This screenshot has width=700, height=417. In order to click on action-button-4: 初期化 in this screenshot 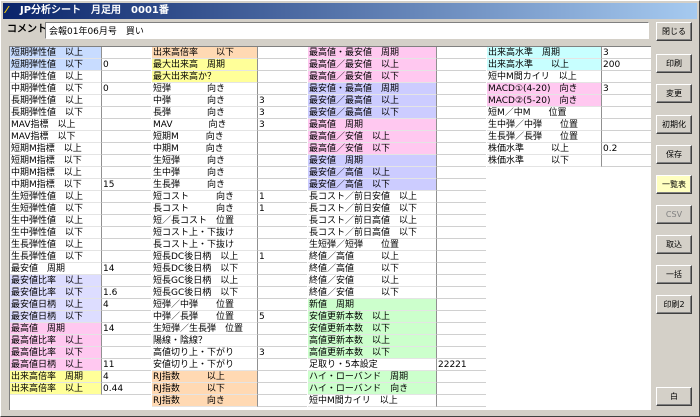, I will do `click(674, 124)`.